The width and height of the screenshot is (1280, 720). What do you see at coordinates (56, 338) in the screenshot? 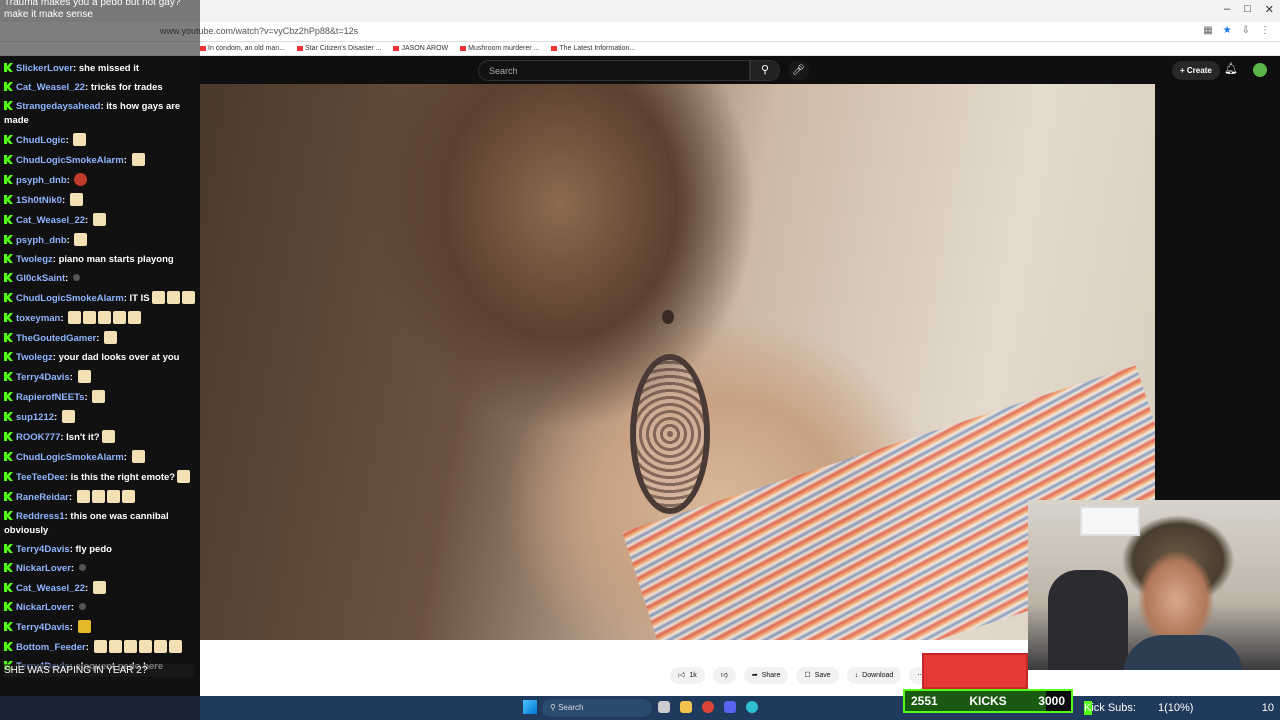
I see `chat-username: TheGoutedGamer` at bounding box center [56, 338].